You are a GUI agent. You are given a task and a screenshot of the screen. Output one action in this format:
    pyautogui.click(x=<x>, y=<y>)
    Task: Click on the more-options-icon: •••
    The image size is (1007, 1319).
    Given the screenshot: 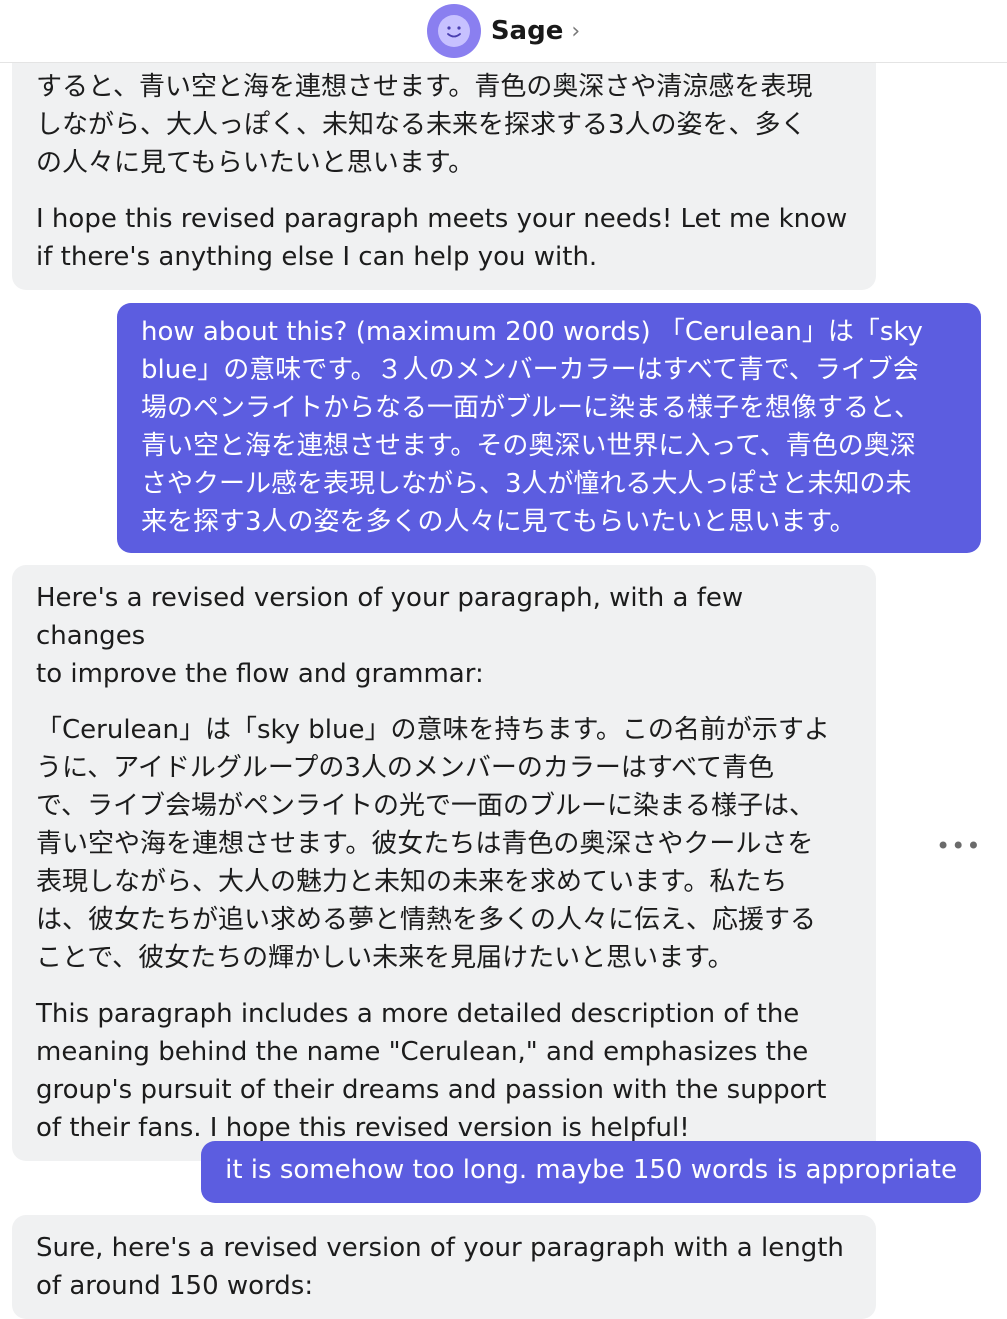 What is the action you would take?
    pyautogui.click(x=958, y=846)
    